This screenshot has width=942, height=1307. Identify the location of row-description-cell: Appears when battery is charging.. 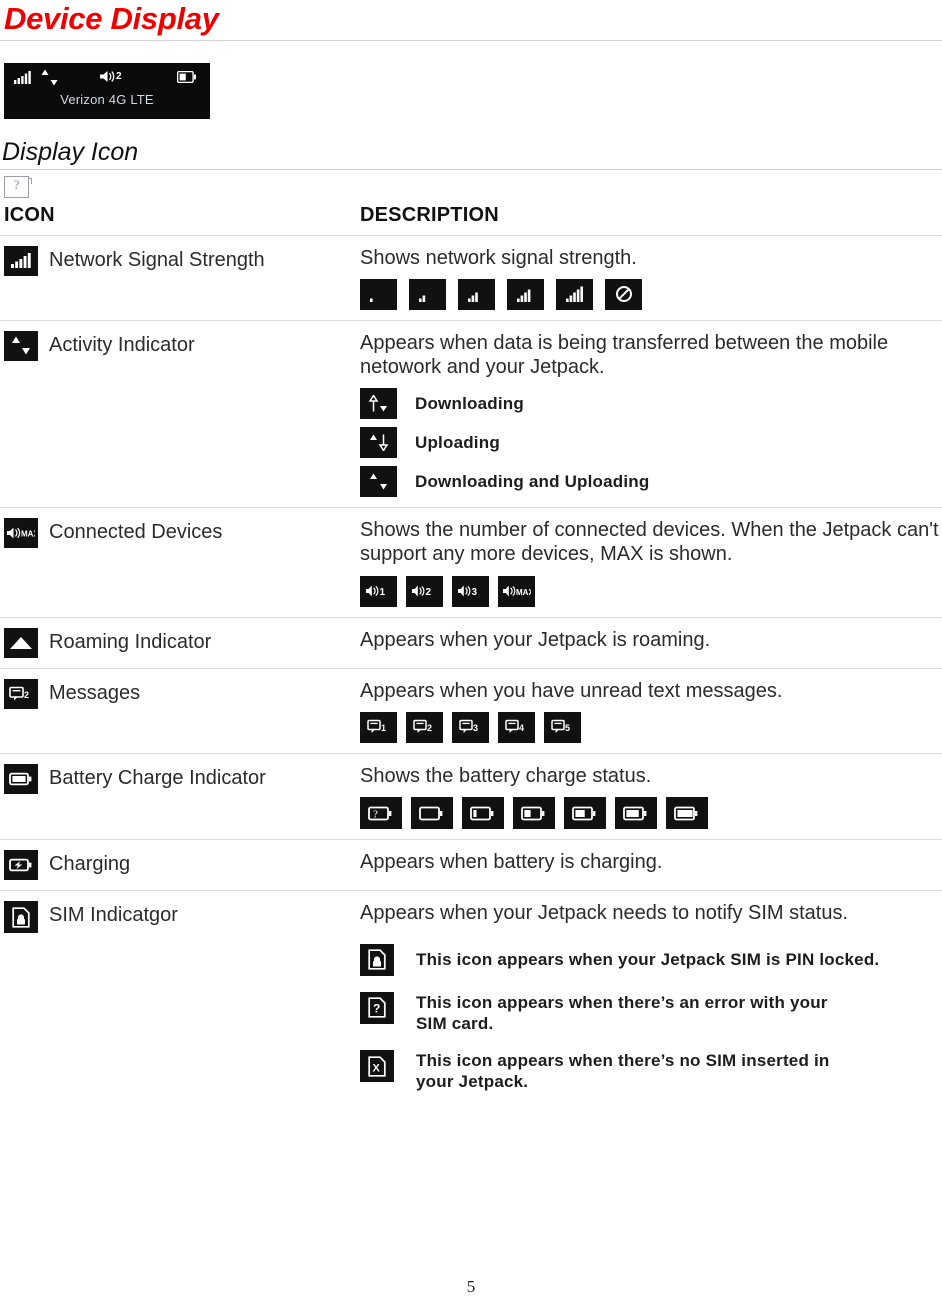
(645, 865).